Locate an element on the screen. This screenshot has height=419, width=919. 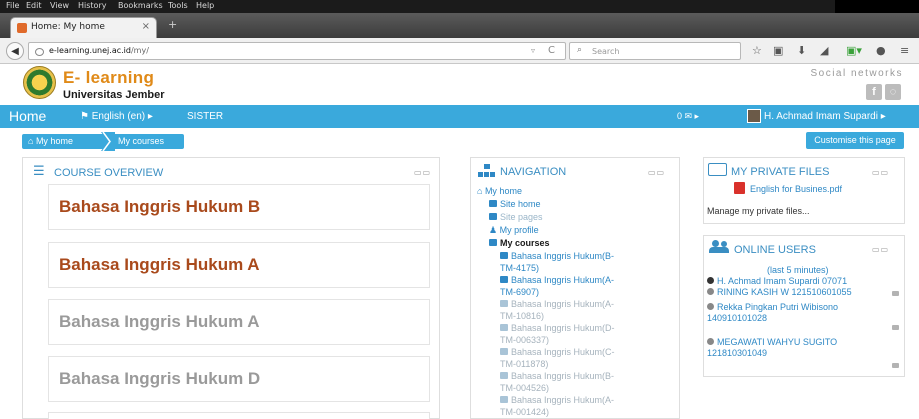
menu-tools: Tools is located at coordinates (178, 5).